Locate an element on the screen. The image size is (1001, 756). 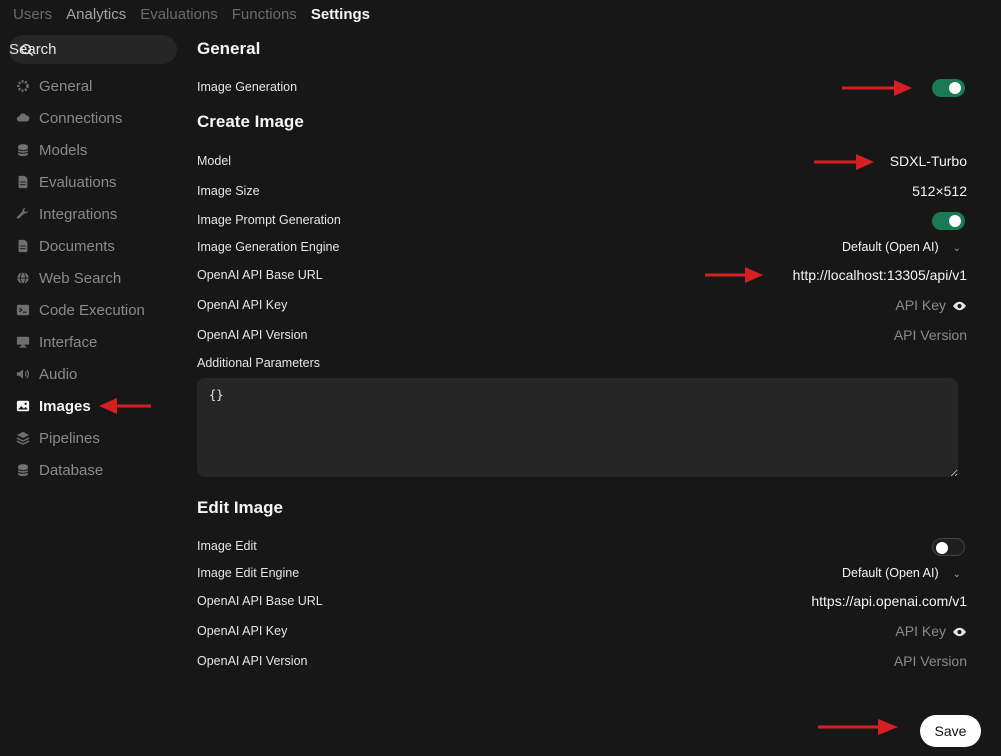
sidebar-item-images: Images is located at coordinates (53, 406).